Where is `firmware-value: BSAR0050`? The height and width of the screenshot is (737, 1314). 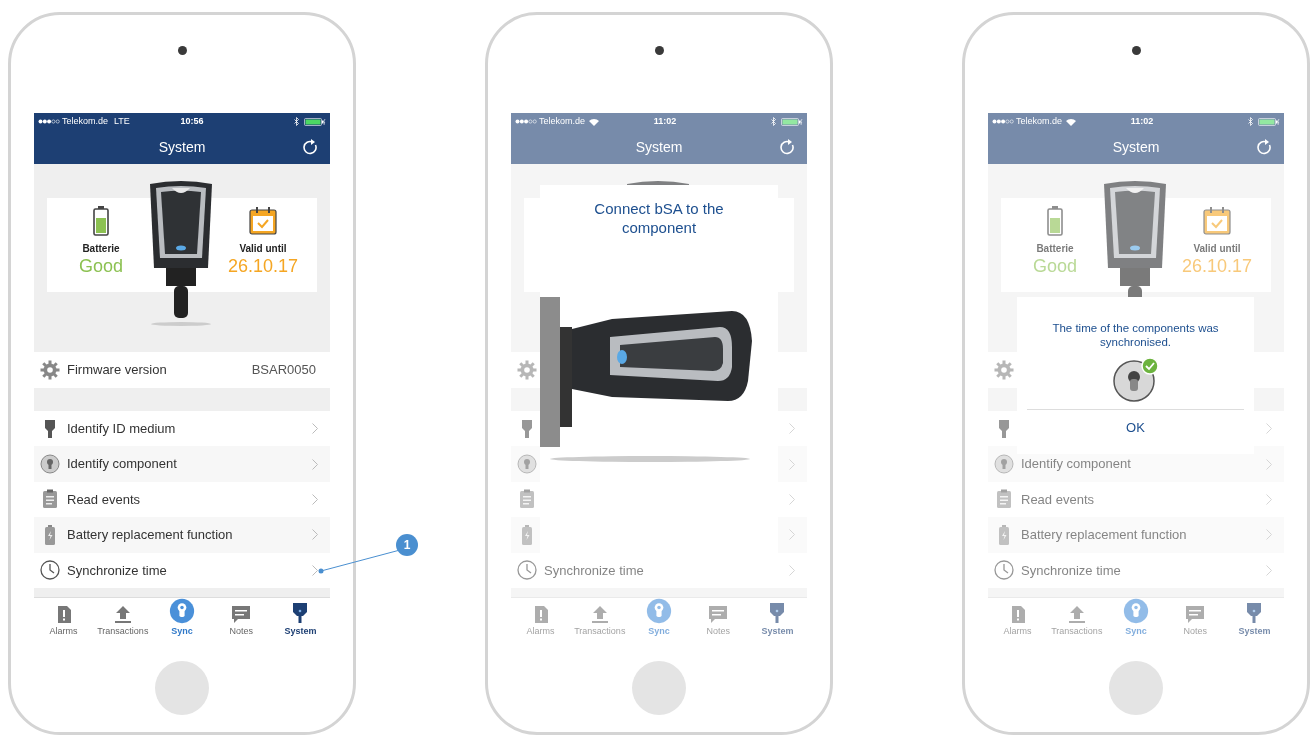 firmware-value: BSAR0050 is located at coordinates (283, 370).